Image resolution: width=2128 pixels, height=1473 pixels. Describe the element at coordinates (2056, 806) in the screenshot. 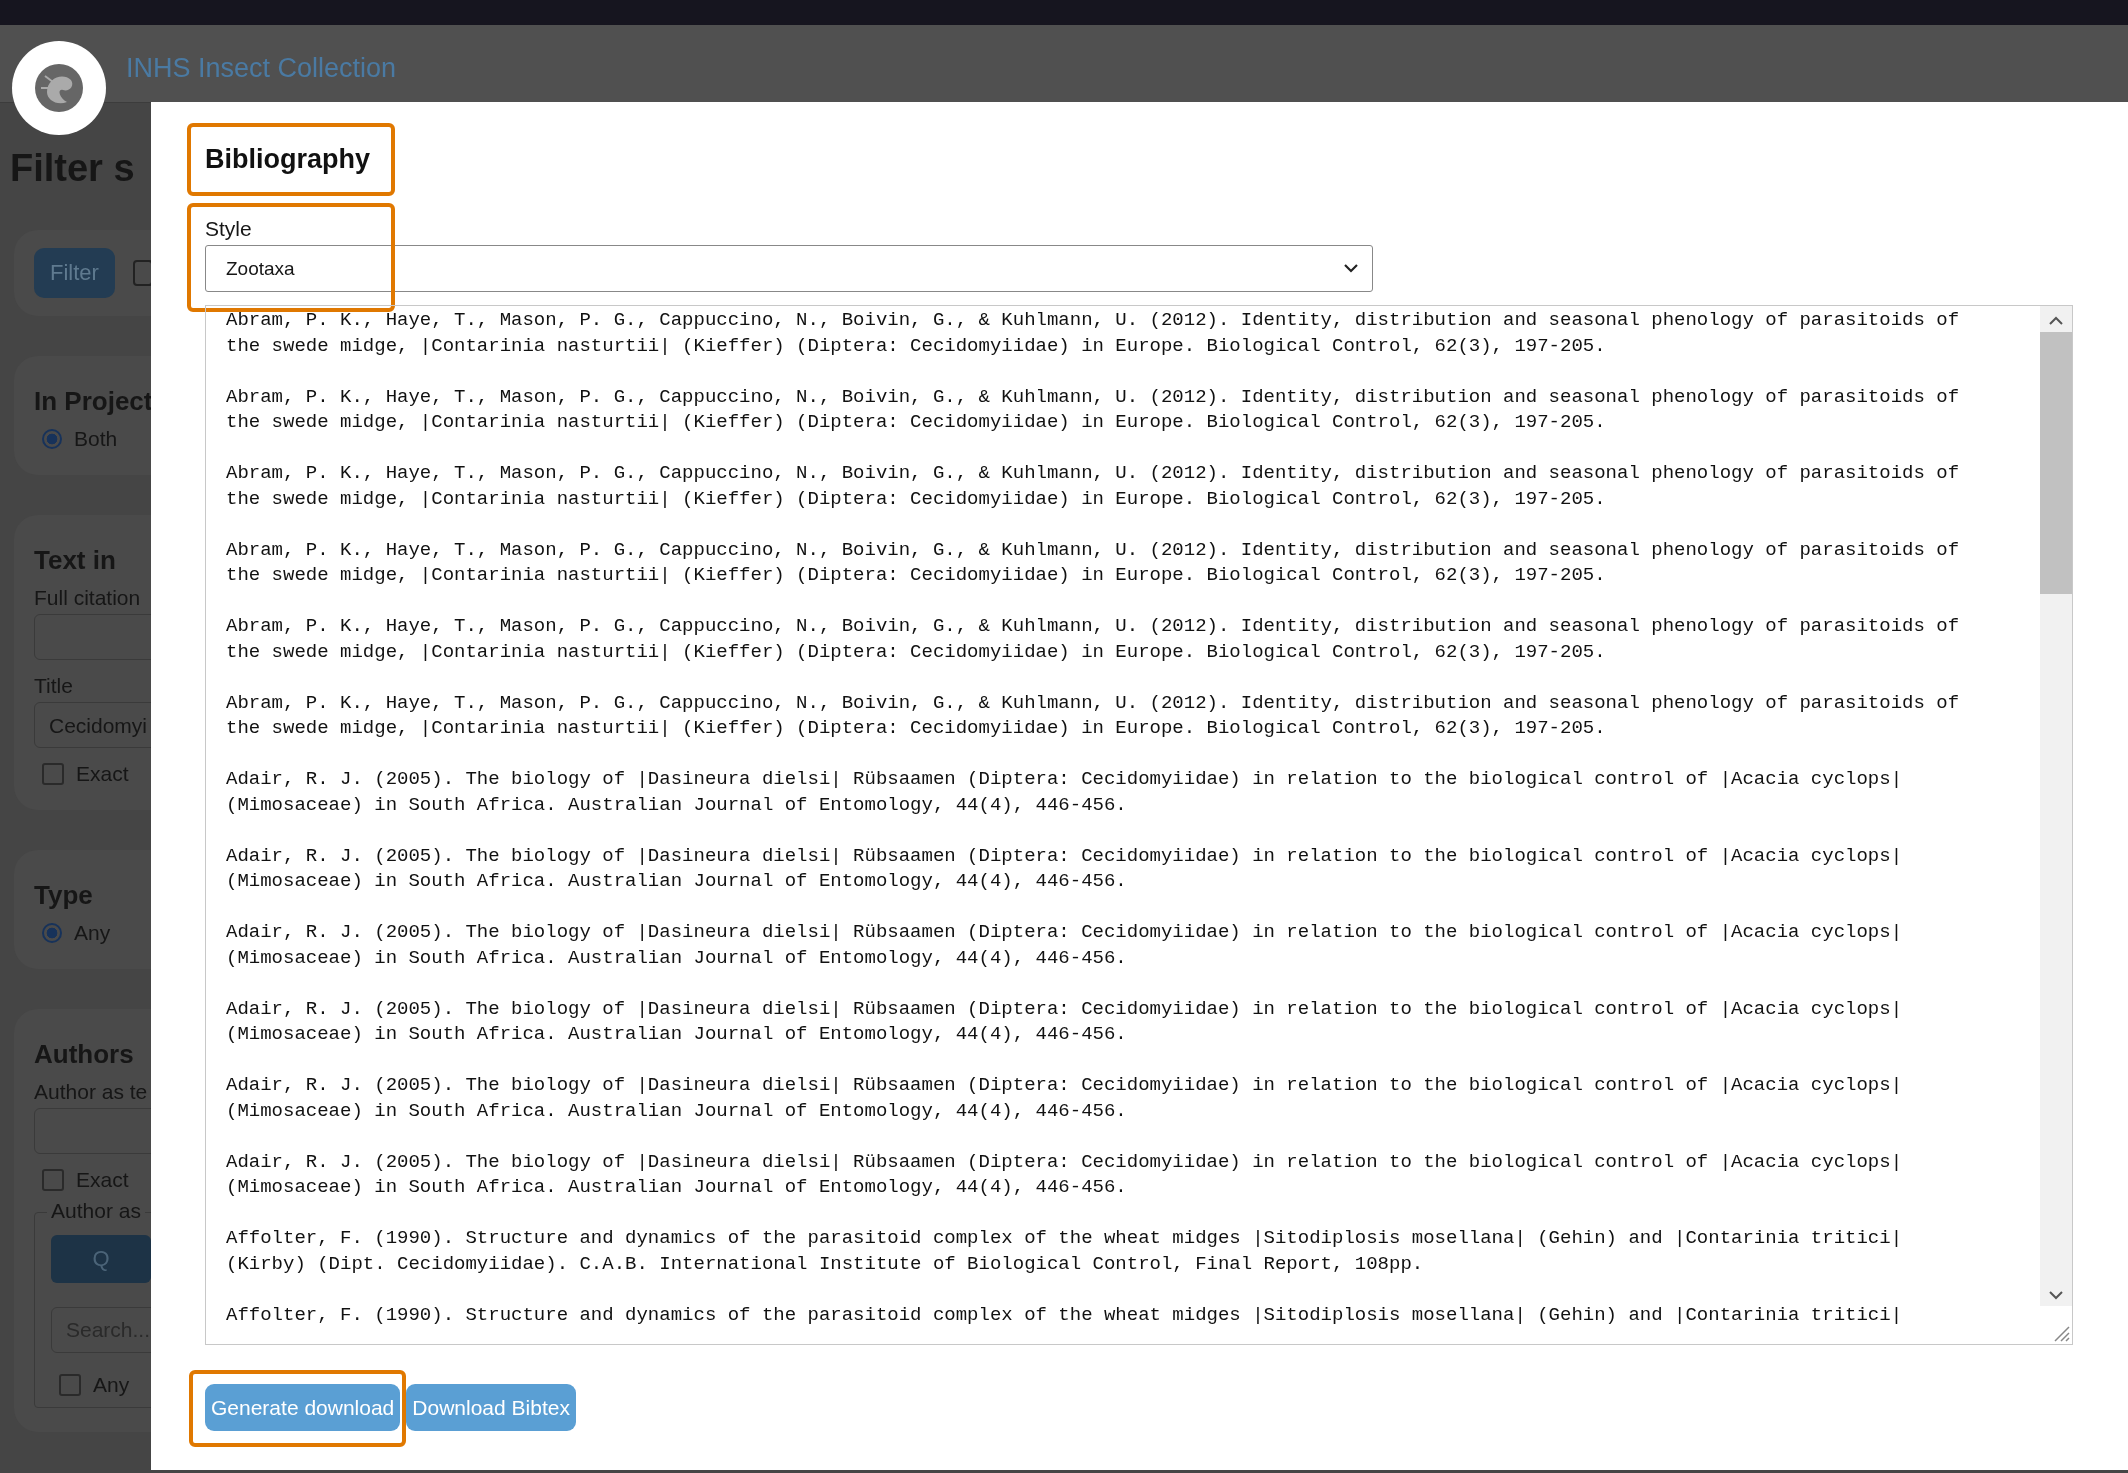

I see `scrollbar` at that location.